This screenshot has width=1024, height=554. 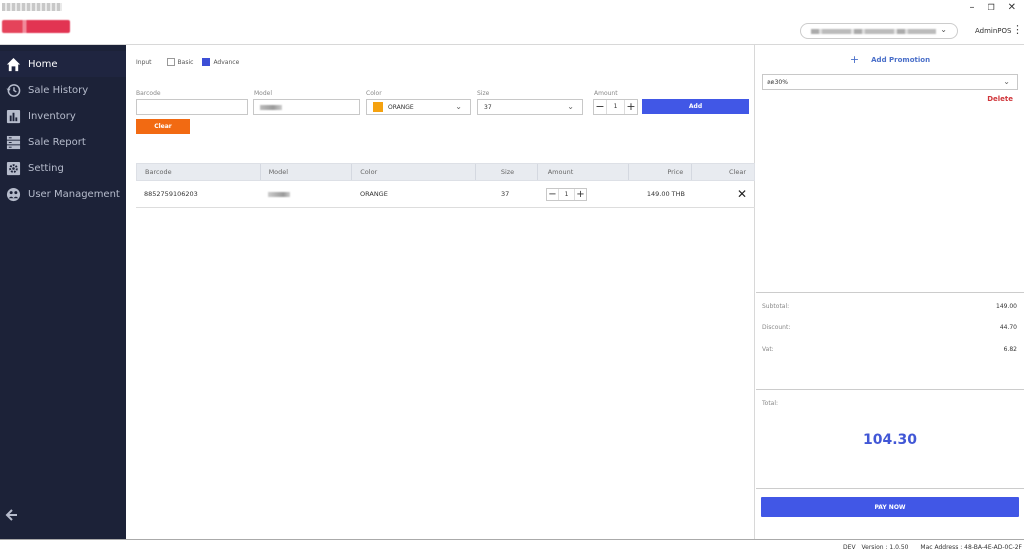 What do you see at coordinates (1010, 349) in the screenshot?
I see `vat-value: 6.82` at bounding box center [1010, 349].